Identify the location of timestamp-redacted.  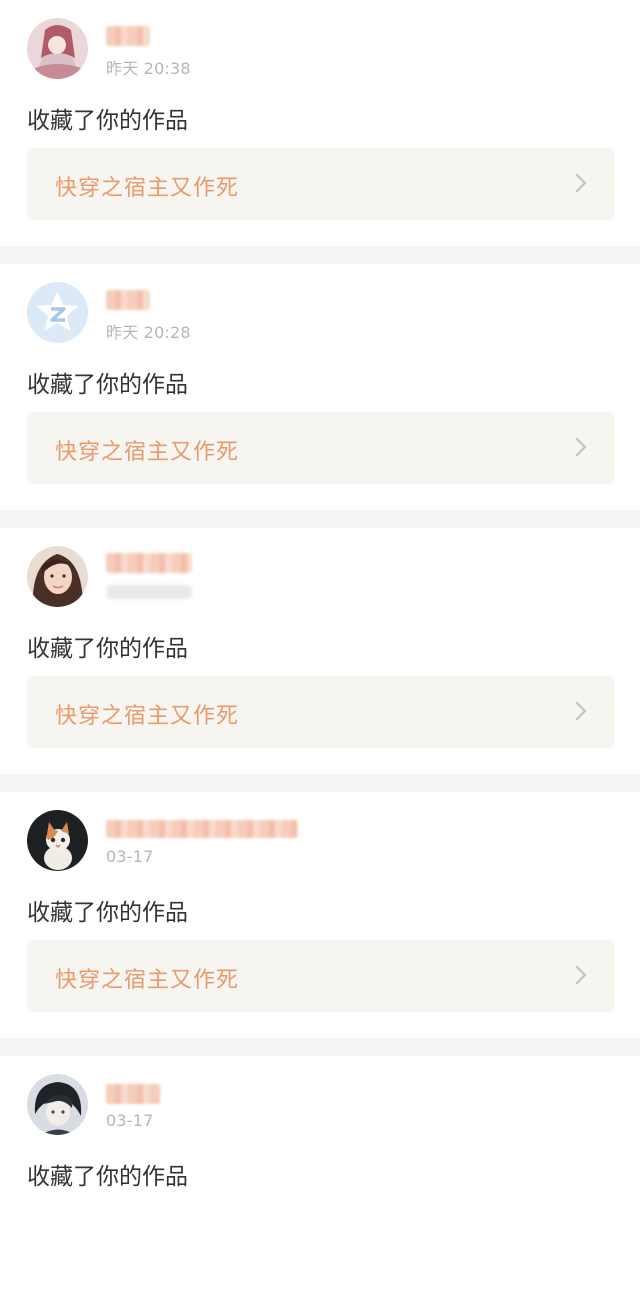
(149, 592).